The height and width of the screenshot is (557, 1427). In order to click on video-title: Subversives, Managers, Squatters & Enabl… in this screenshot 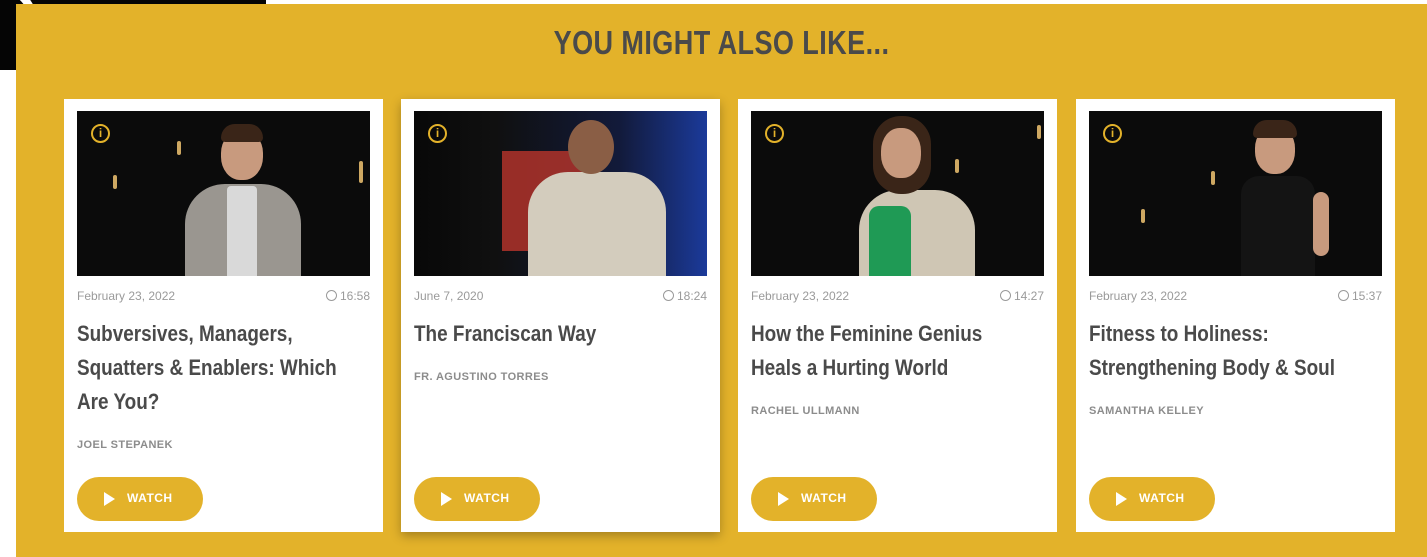, I will do `click(223, 368)`.